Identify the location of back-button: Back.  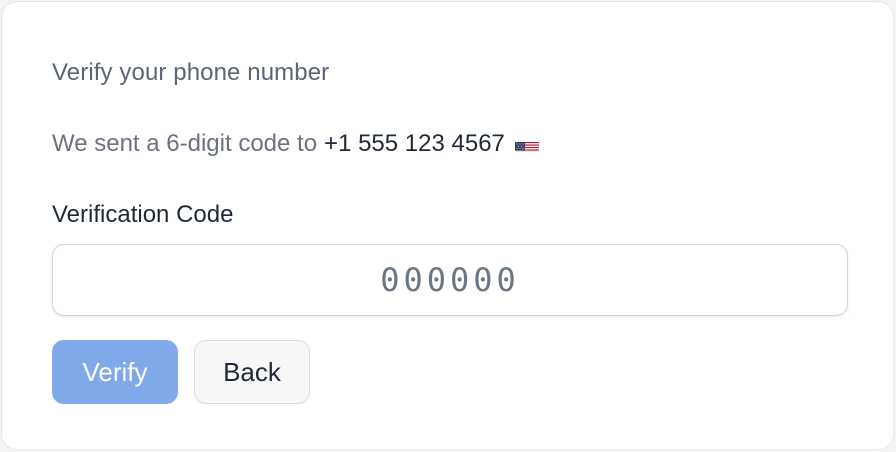
(252, 372).